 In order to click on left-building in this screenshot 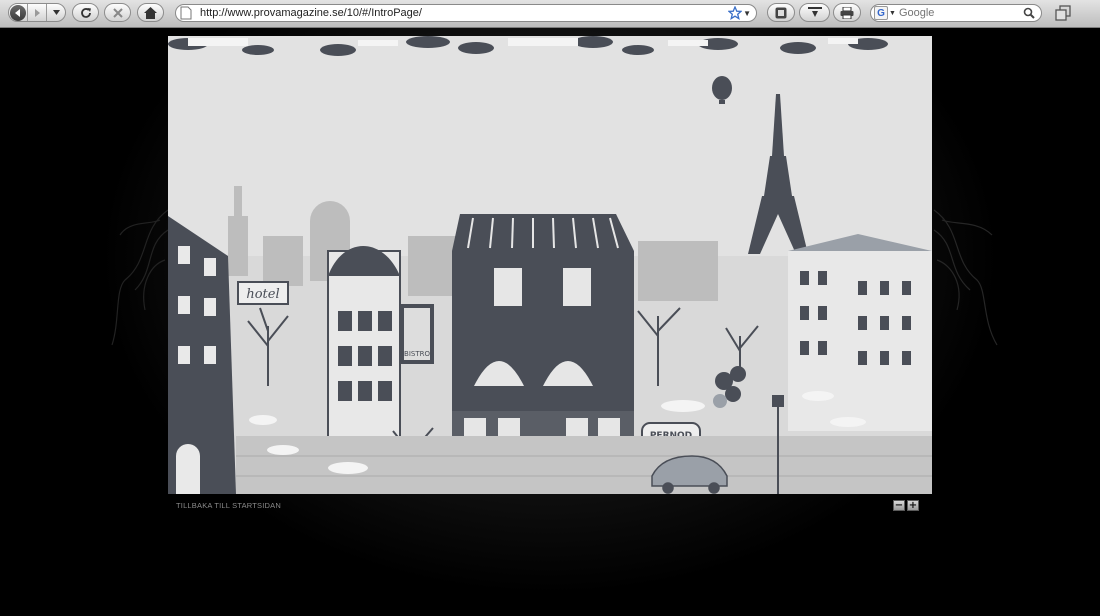, I will do `click(202, 355)`.